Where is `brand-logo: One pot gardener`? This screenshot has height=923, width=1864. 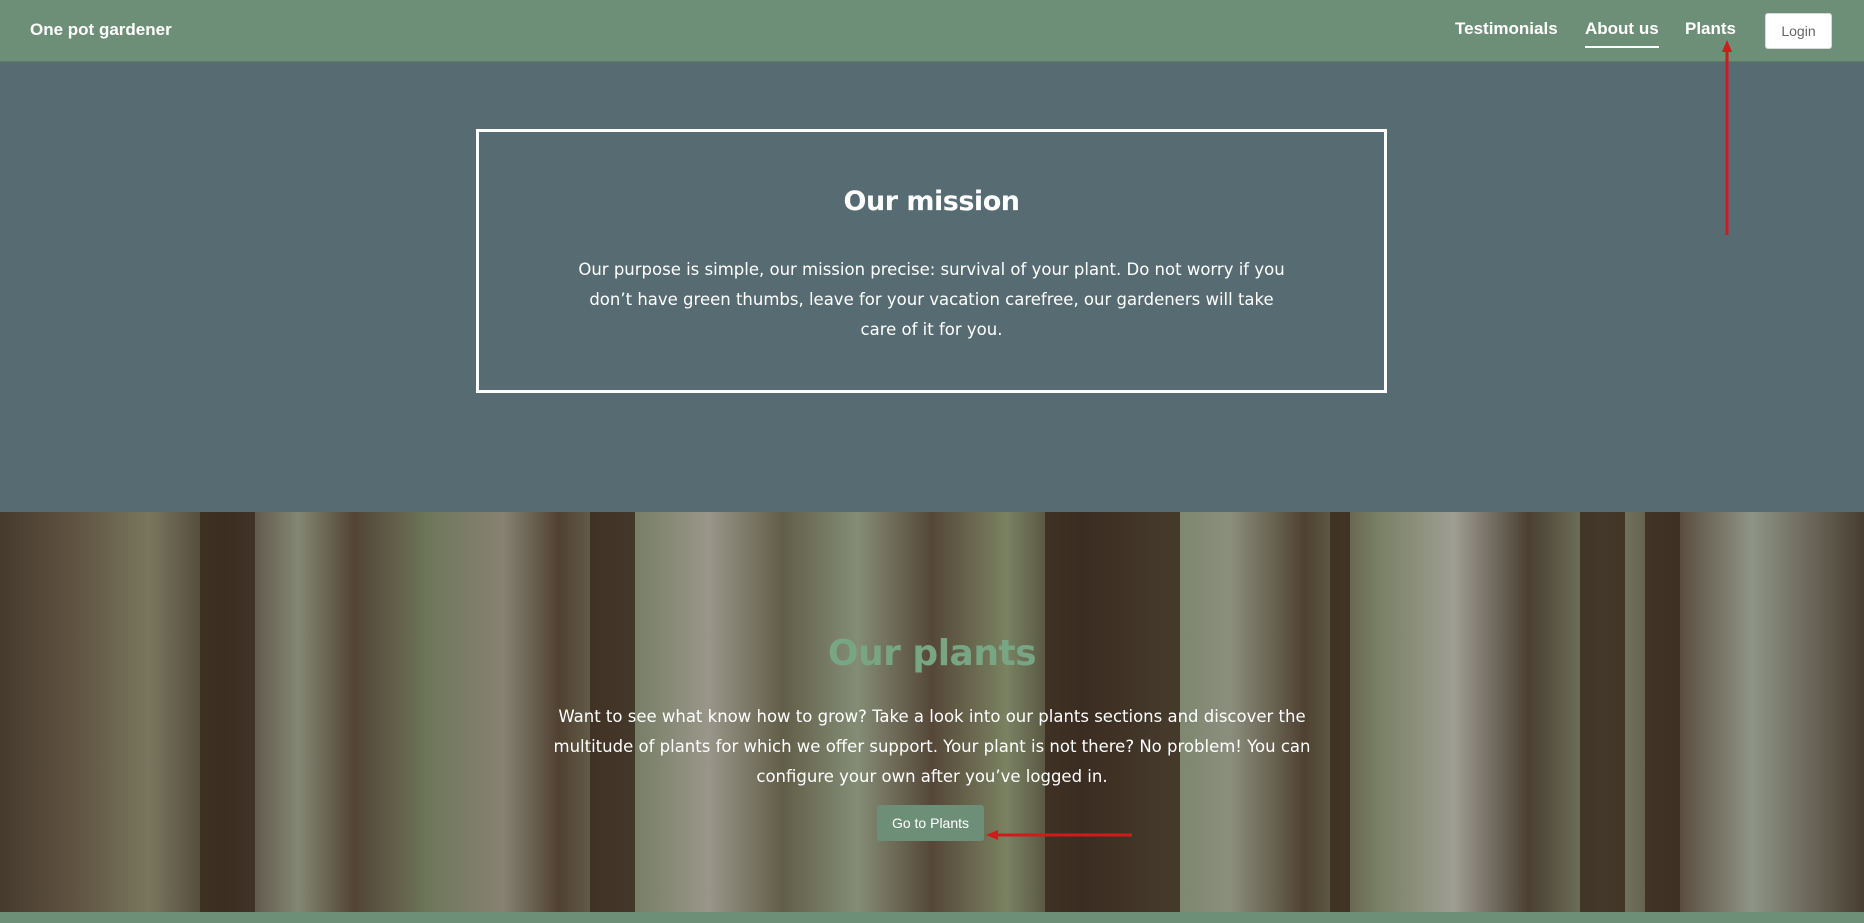
brand-logo: One pot gardener is located at coordinates (101, 30).